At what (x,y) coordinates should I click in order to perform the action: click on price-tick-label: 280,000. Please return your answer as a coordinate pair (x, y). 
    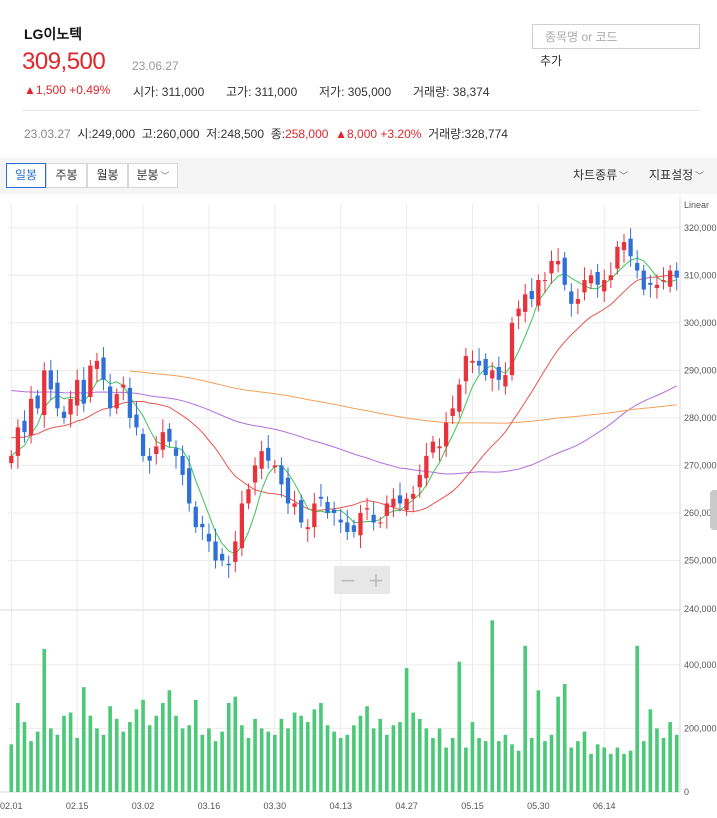
    Looking at the image, I should click on (700, 418).